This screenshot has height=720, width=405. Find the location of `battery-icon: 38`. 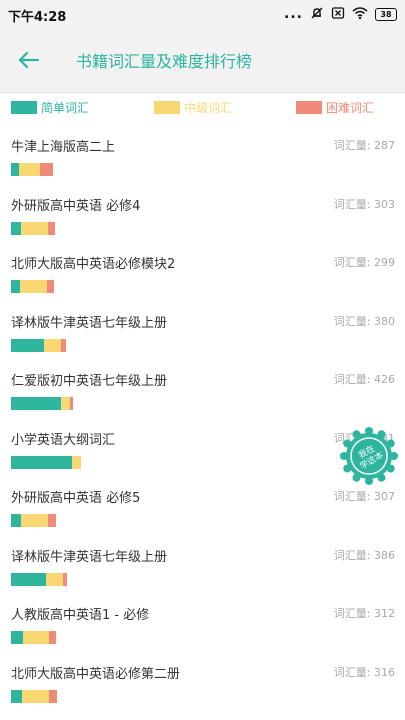

battery-icon: 38 is located at coordinates (386, 14).